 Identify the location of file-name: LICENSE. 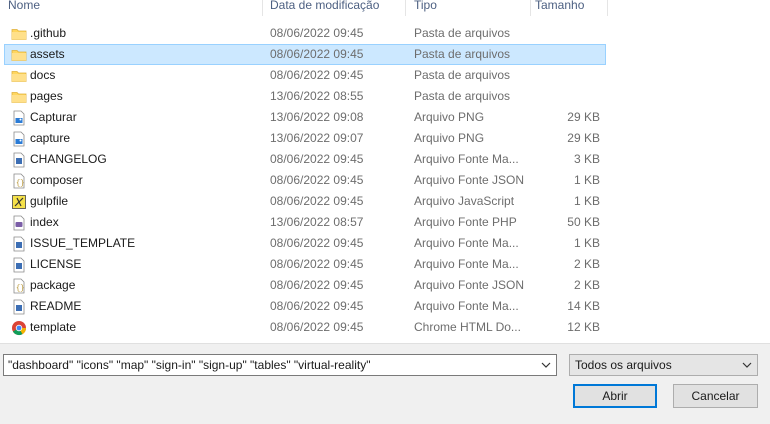
(56, 264).